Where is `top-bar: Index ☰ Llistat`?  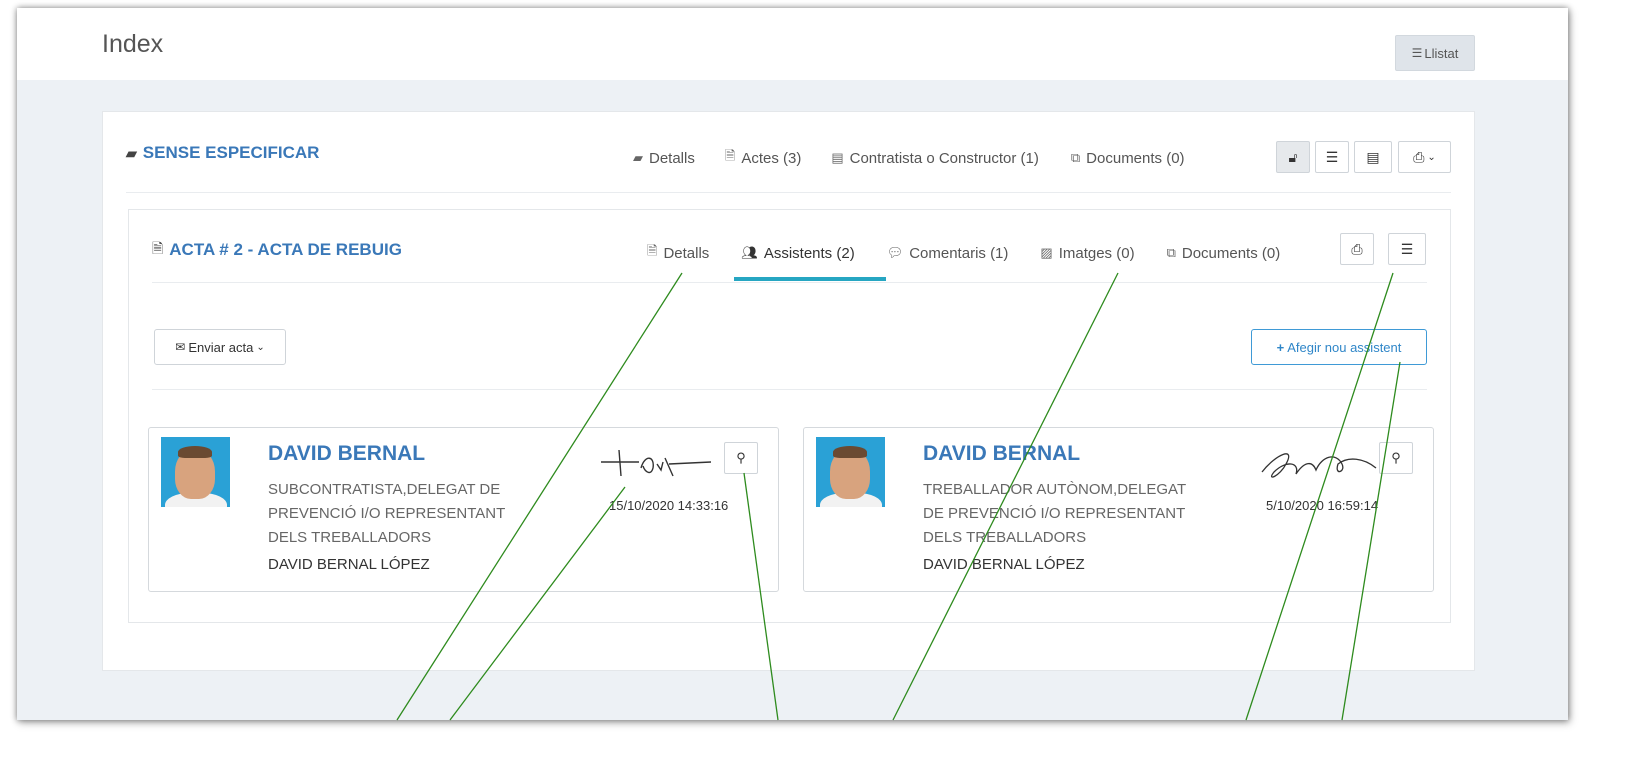
top-bar: Index ☰ Llistat is located at coordinates (792, 44).